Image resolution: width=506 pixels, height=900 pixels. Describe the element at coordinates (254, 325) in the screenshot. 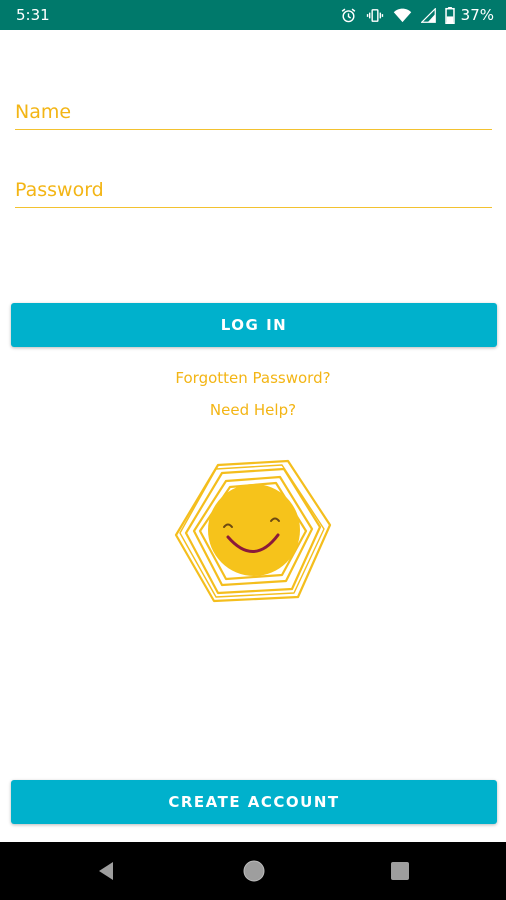

I see `login-button: LOG IN` at that location.